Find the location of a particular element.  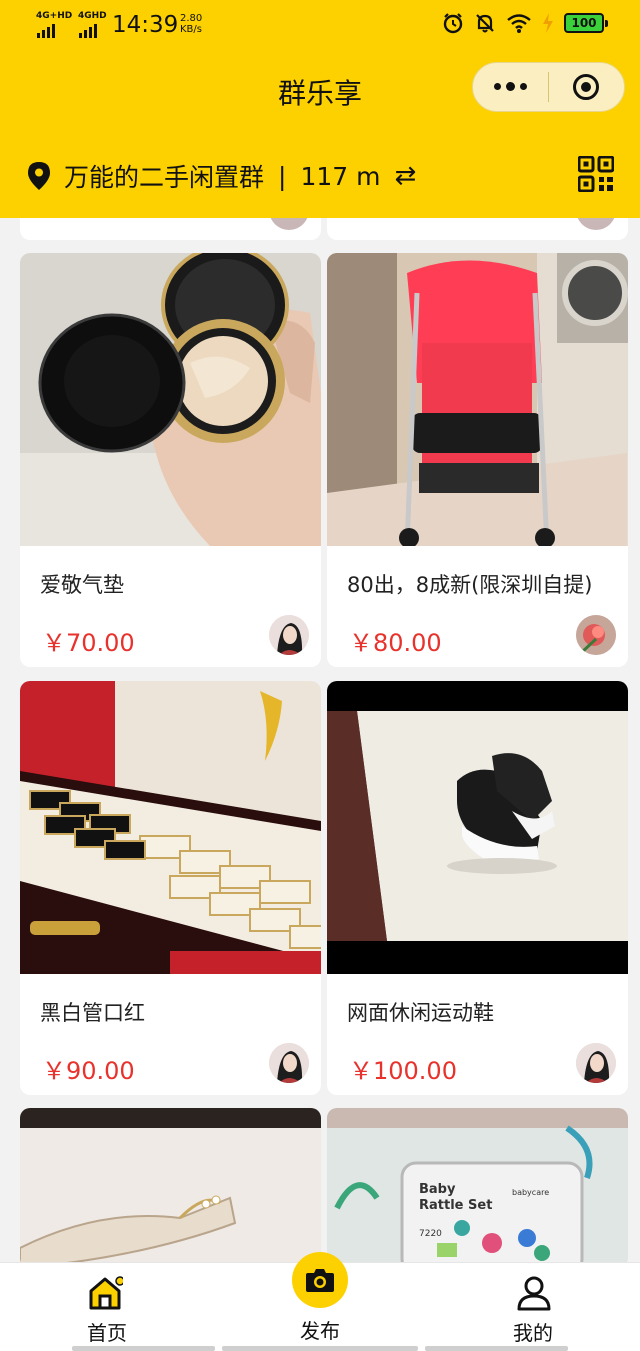

product-card is located at coordinates (170, 1188).